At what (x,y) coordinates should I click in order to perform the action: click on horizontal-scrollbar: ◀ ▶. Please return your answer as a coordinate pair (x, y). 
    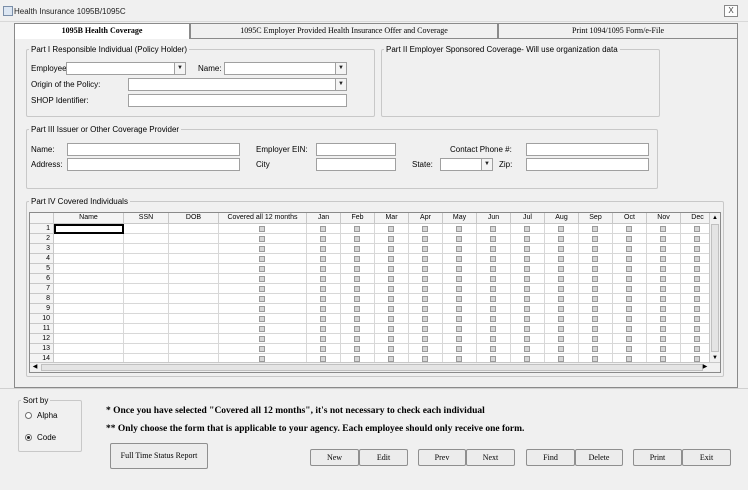
    Looking at the image, I should click on (375, 367).